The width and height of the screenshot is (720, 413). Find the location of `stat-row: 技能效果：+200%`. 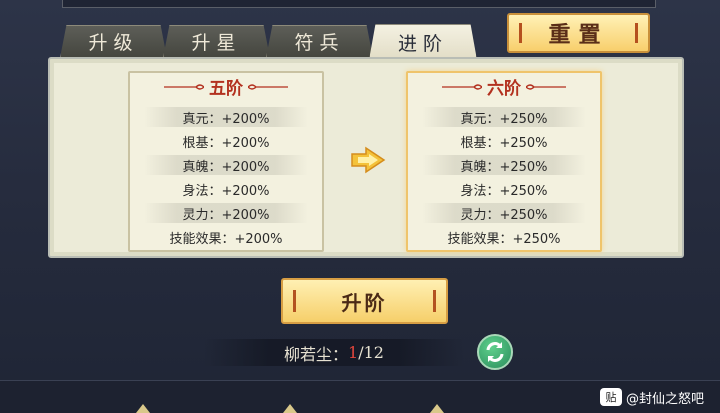

stat-row: 技能效果：+200% is located at coordinates (226, 239).